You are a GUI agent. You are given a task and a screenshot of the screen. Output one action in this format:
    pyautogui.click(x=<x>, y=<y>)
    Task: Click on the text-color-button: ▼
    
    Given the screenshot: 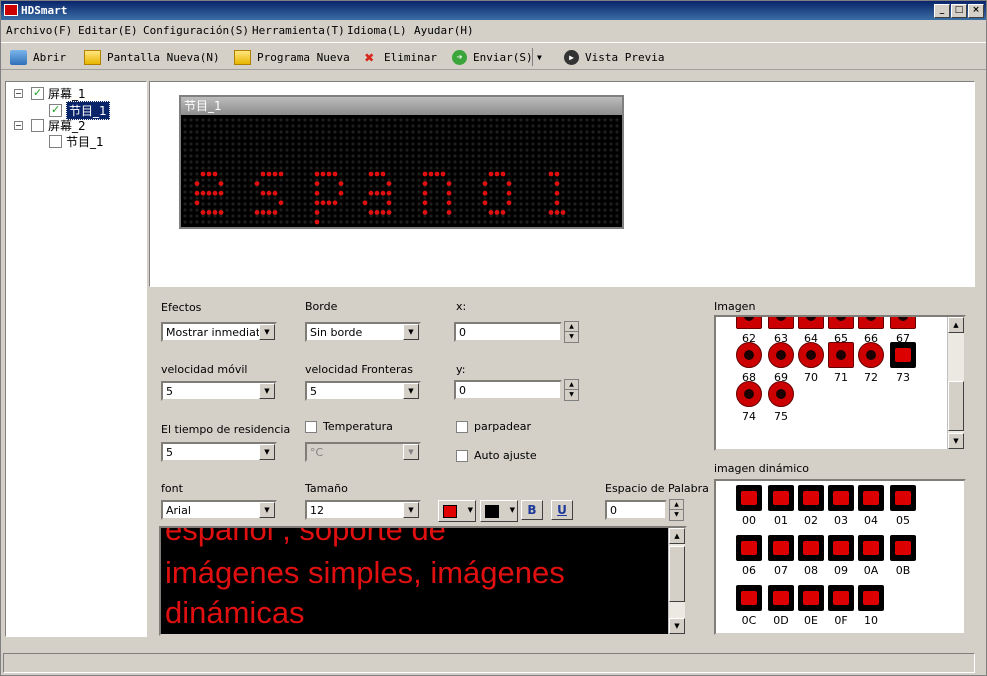 What is the action you would take?
    pyautogui.click(x=457, y=511)
    